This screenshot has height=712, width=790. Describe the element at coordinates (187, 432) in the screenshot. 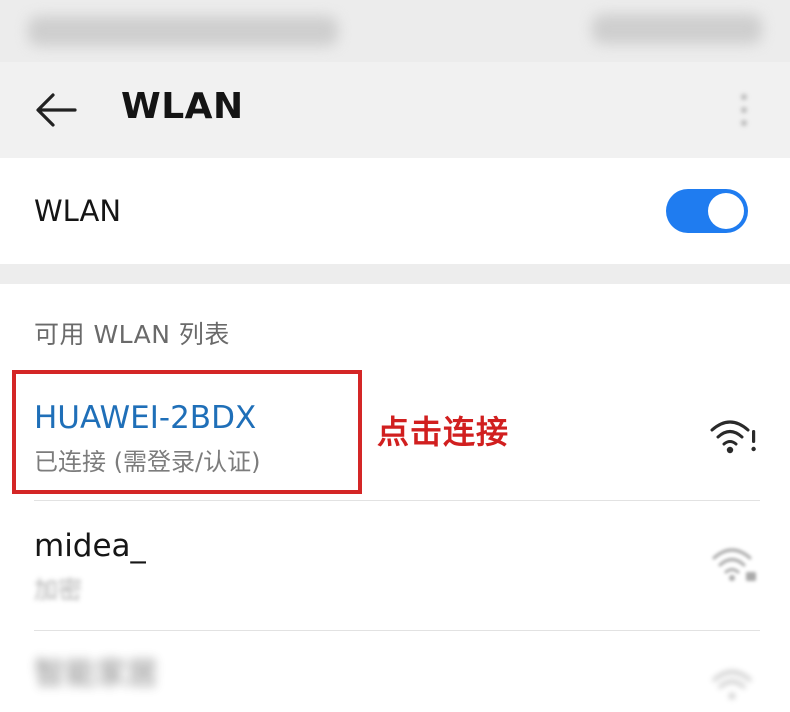

I see `highlight-box` at that location.